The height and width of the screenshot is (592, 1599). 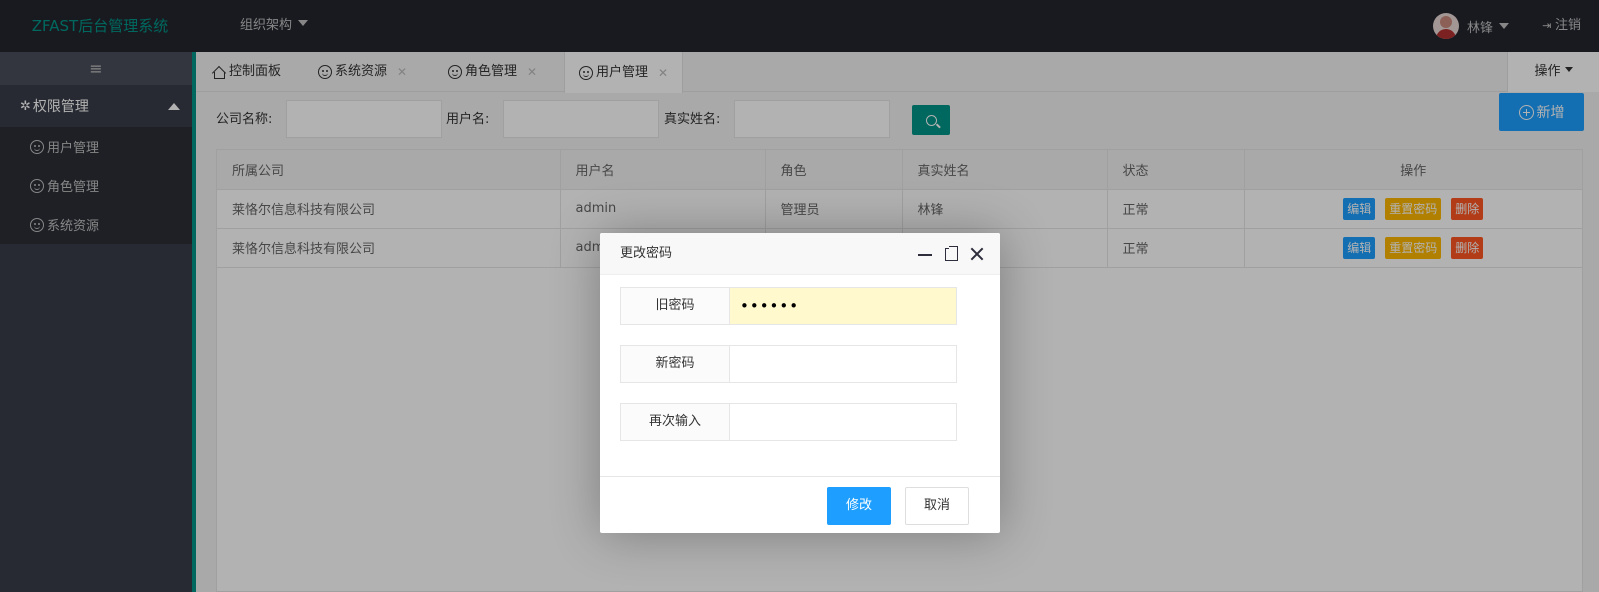 I want to click on new-password-label: 新密码, so click(x=675, y=364).